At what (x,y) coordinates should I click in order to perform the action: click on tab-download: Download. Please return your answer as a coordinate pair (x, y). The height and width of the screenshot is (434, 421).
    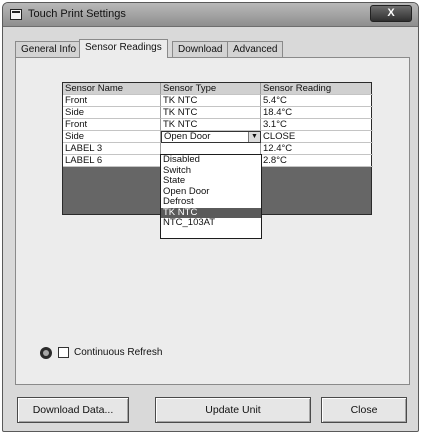
    Looking at the image, I should click on (200, 49).